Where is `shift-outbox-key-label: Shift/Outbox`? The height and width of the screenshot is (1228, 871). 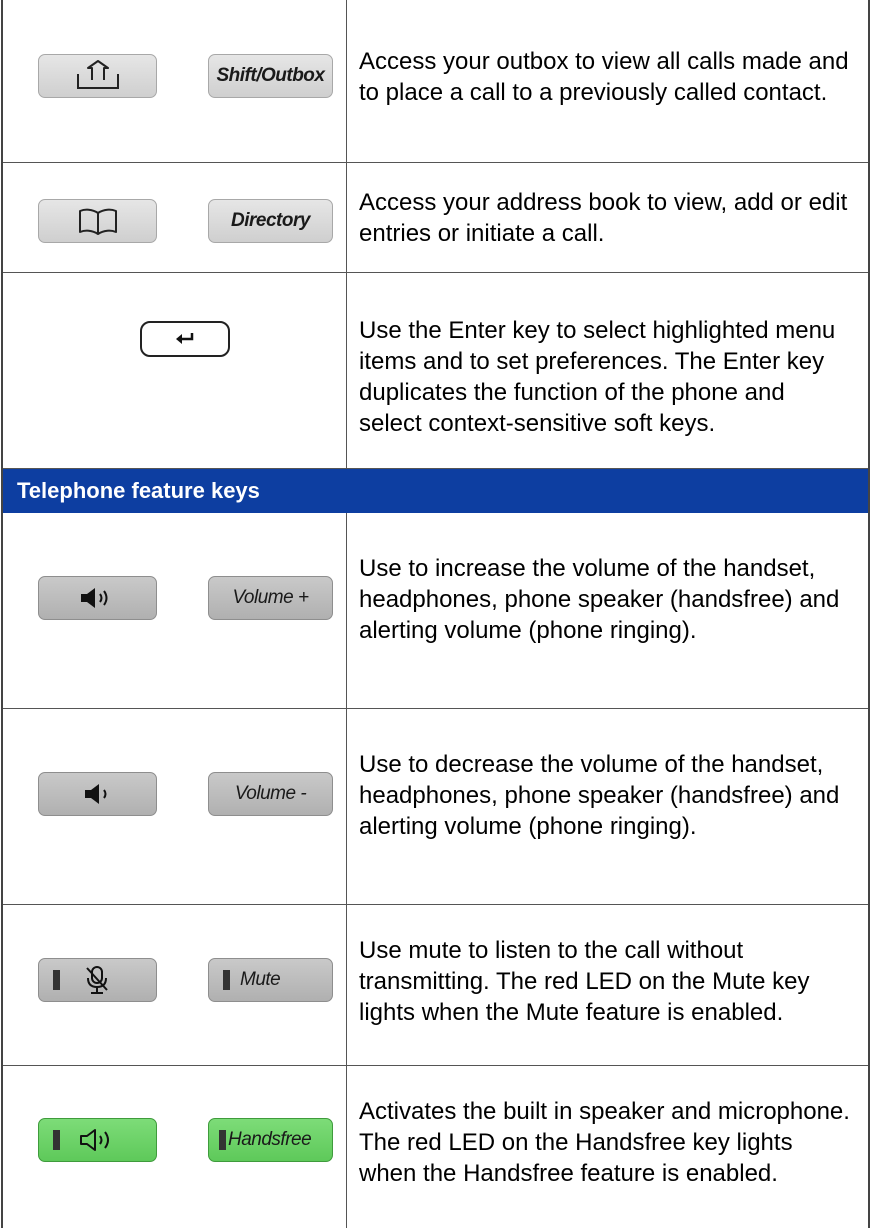
shift-outbox-key-label: Shift/Outbox is located at coordinates (270, 75).